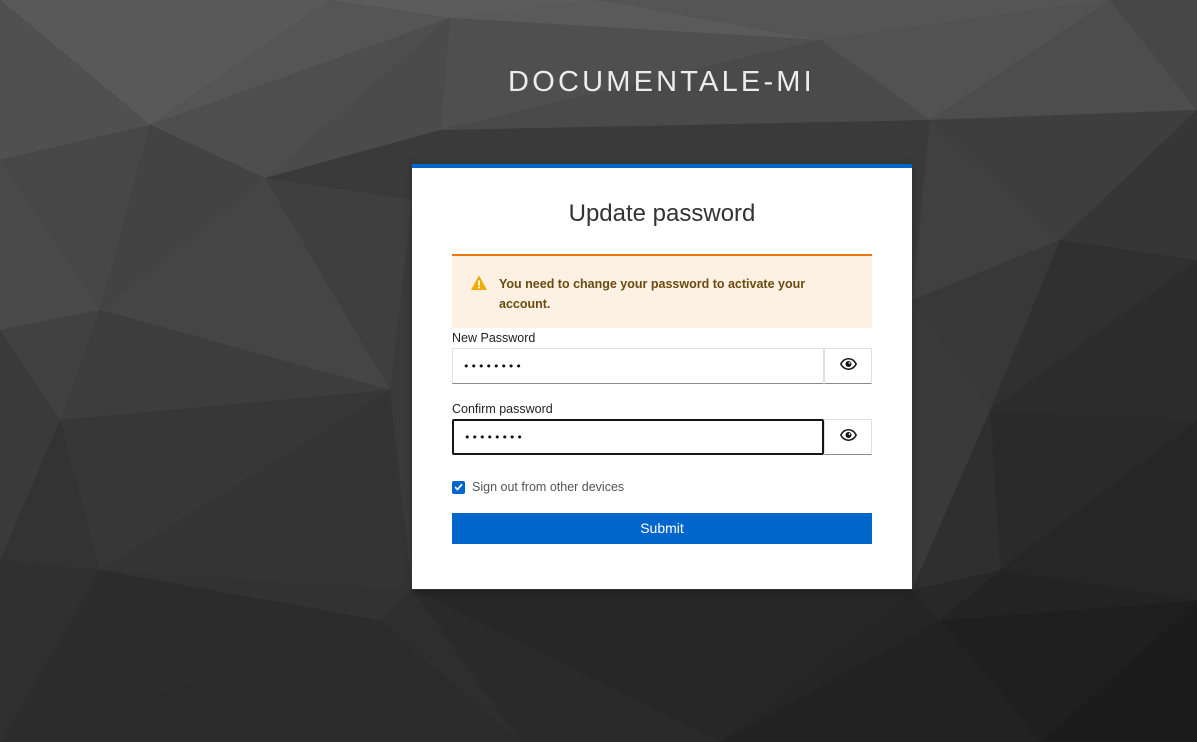  Describe the element at coordinates (479, 283) in the screenshot. I see `warning-triangle-icon` at that location.